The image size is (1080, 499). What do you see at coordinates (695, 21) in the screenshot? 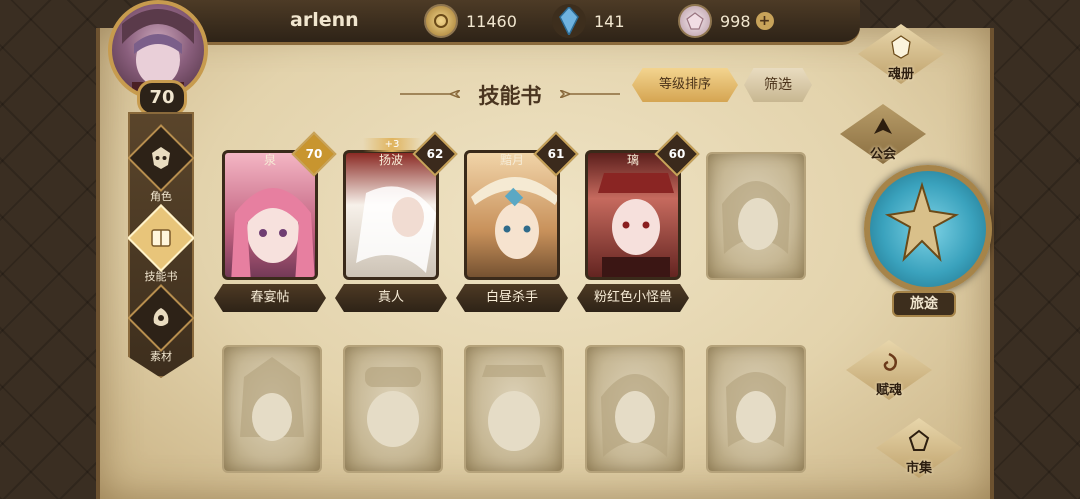
I see `pink-gem-icon` at bounding box center [695, 21].